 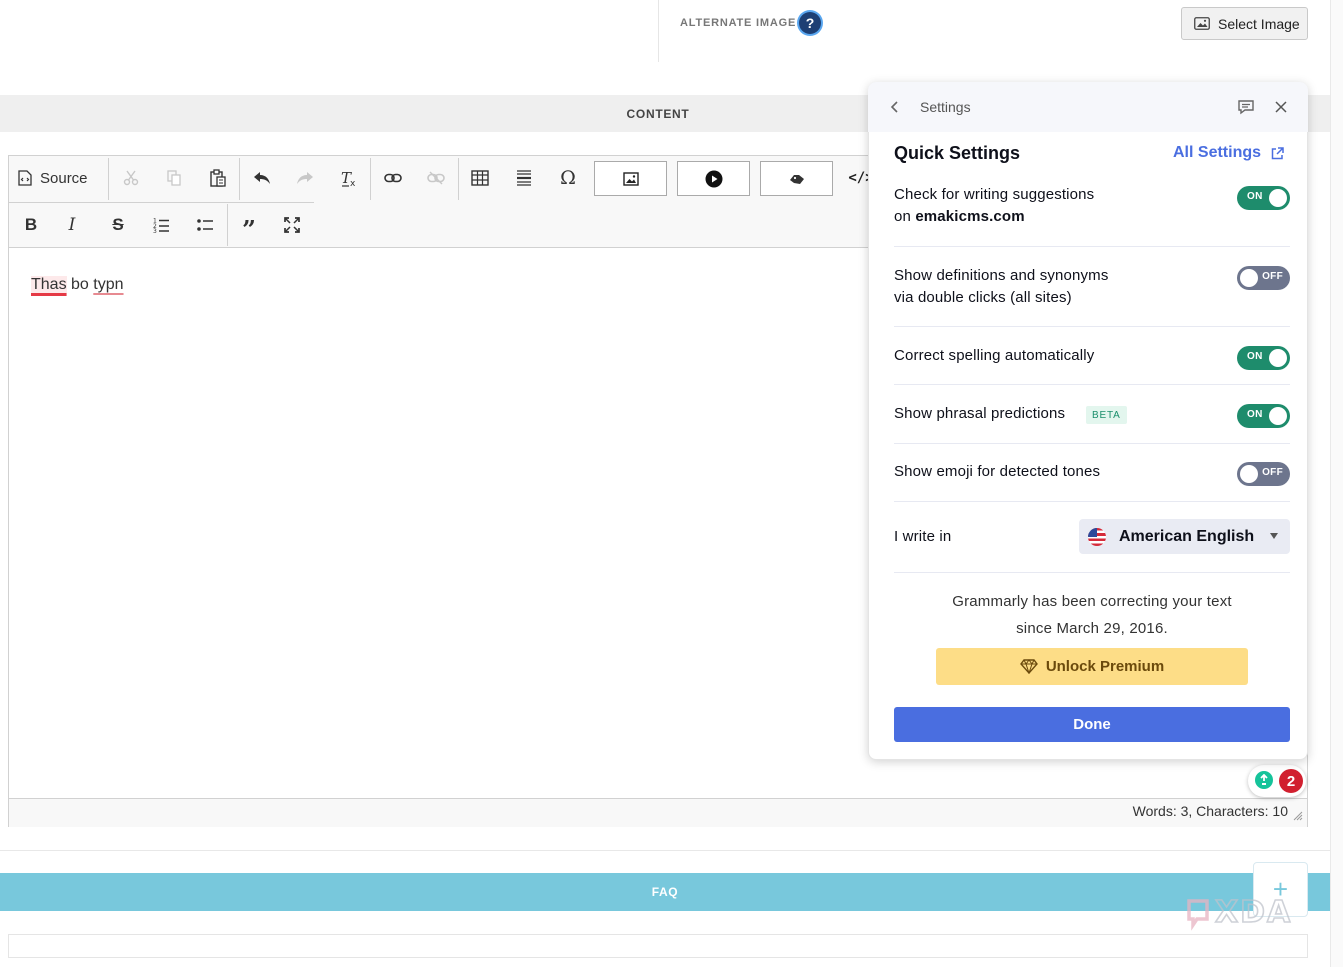 What do you see at coordinates (957, 153) in the screenshot?
I see `quick-settings-title: Quick Settings` at bounding box center [957, 153].